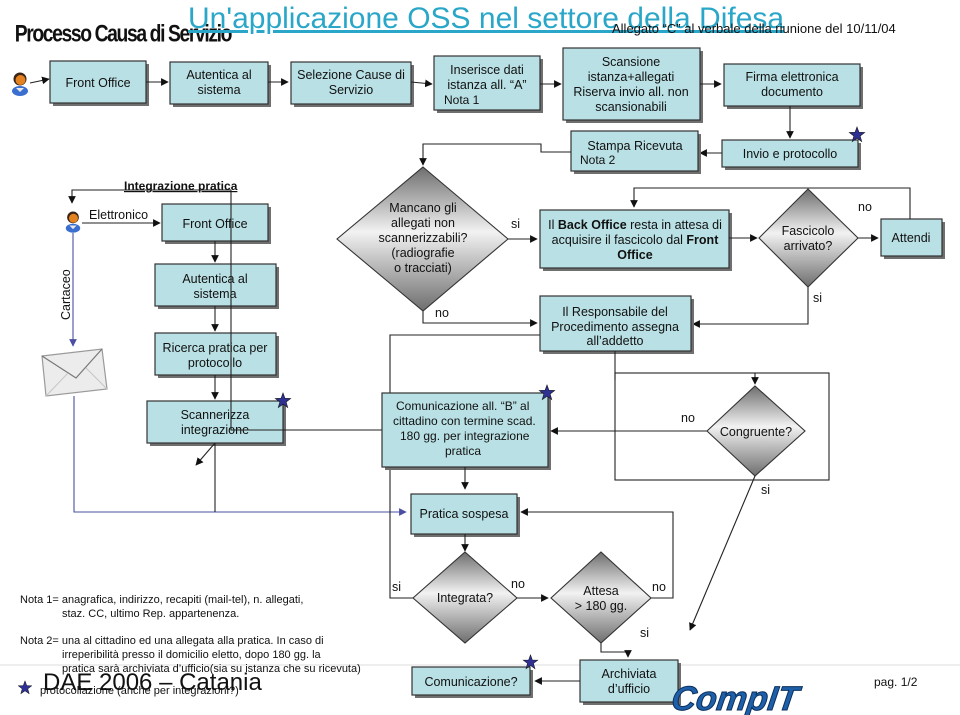  What do you see at coordinates (118, 215) in the screenshot?
I see `elettronico-label: Elettronico` at bounding box center [118, 215].